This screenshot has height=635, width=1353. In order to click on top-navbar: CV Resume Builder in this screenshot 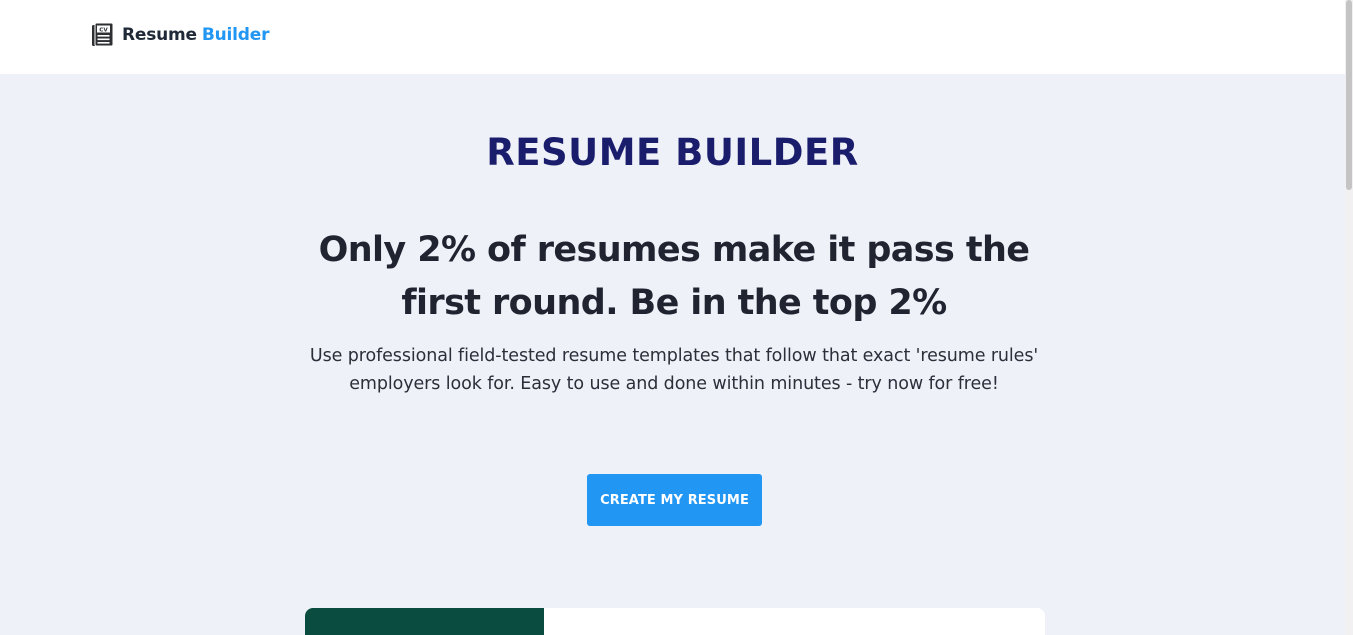, I will do `click(672, 37)`.